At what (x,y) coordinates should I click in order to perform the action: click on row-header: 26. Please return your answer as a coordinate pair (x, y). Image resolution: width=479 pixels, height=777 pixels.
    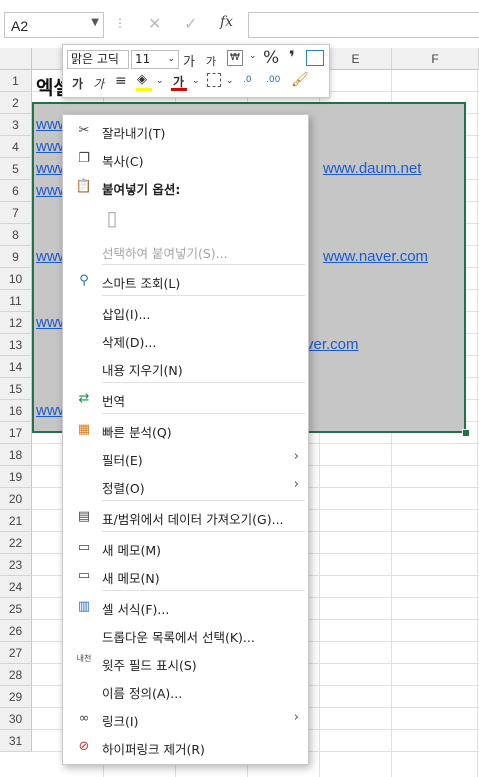
    Looking at the image, I should click on (16, 631).